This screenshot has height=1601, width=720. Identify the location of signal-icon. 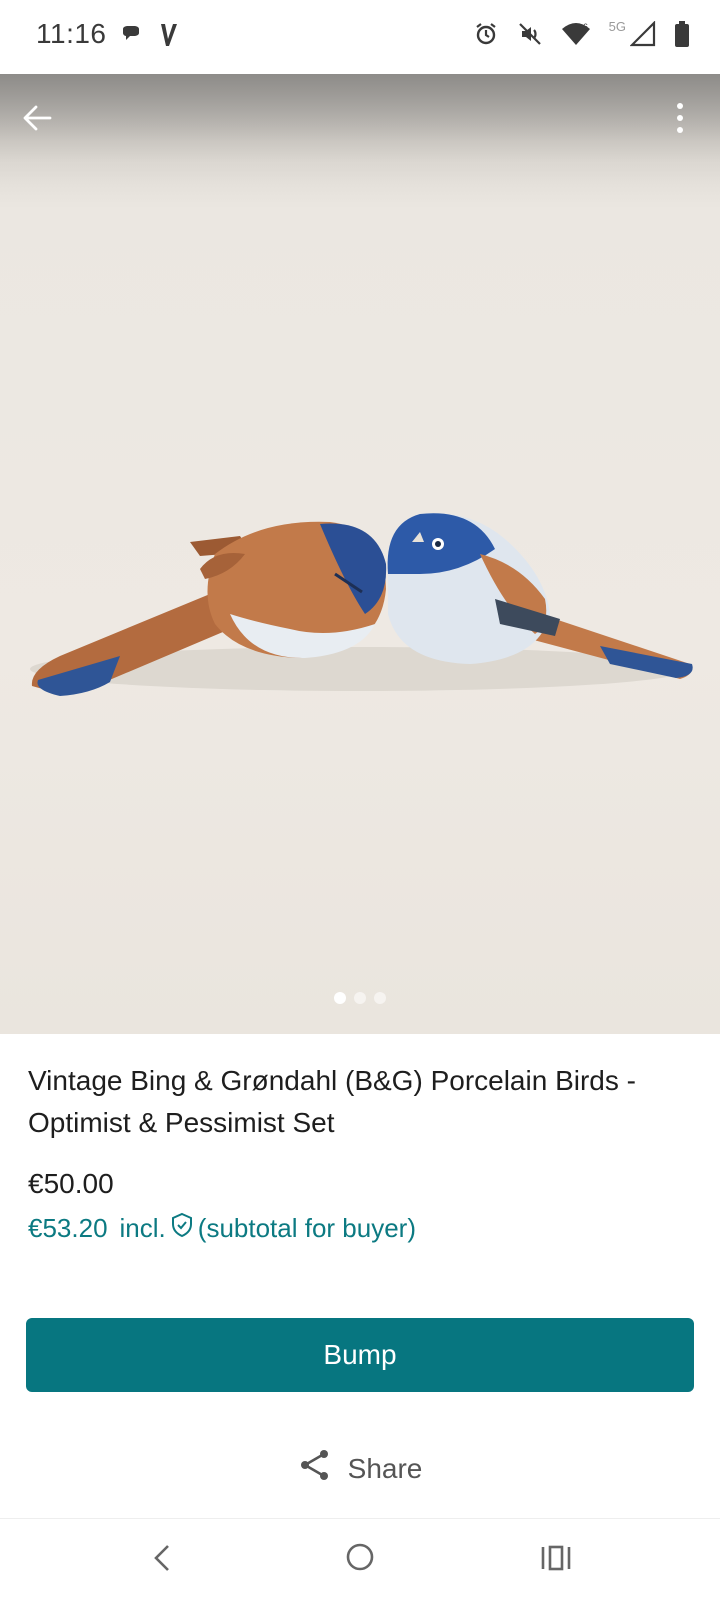
(643, 34).